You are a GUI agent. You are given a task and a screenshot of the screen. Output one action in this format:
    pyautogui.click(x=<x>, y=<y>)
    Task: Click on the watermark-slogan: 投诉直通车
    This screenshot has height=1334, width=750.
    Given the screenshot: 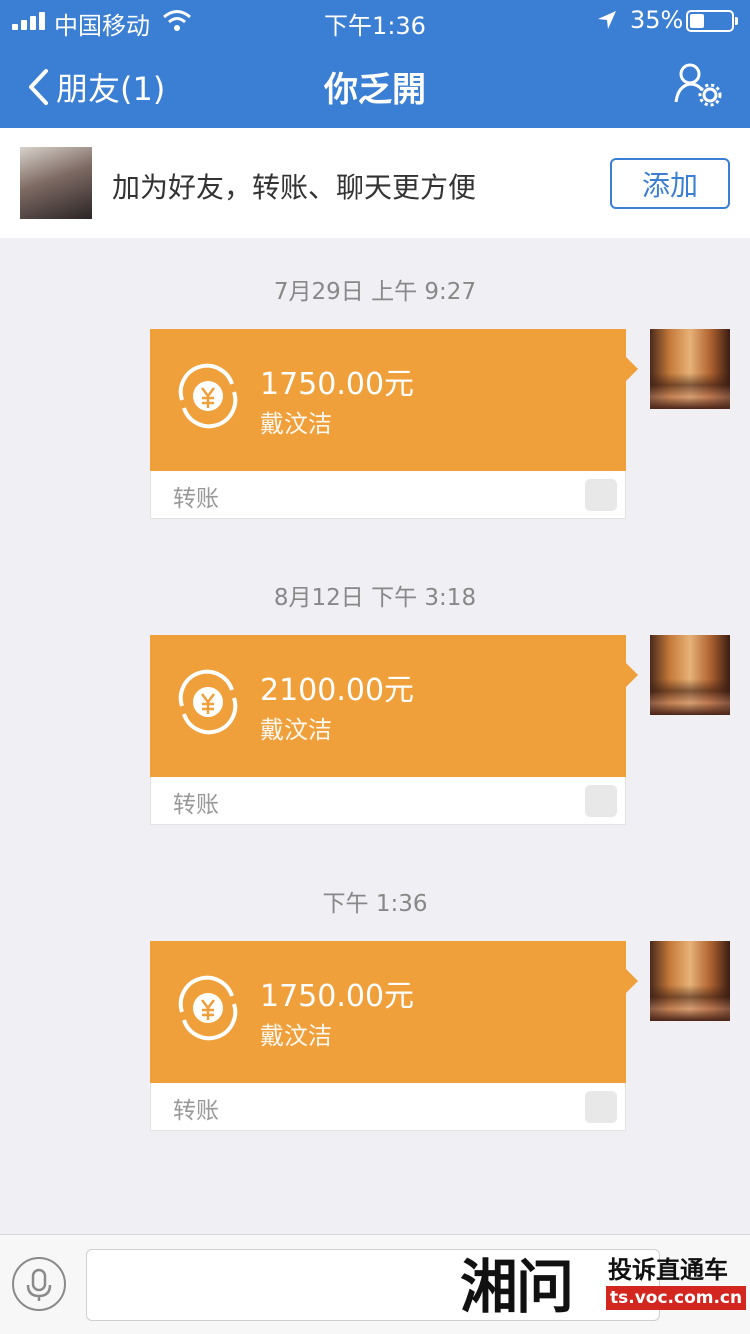 What is the action you would take?
    pyautogui.click(x=668, y=1270)
    